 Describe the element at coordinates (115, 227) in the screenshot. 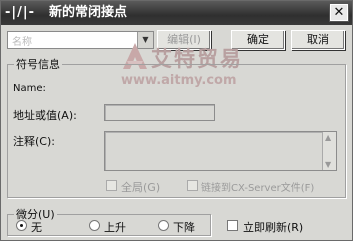

I see `radio-up-label: 上升` at that location.